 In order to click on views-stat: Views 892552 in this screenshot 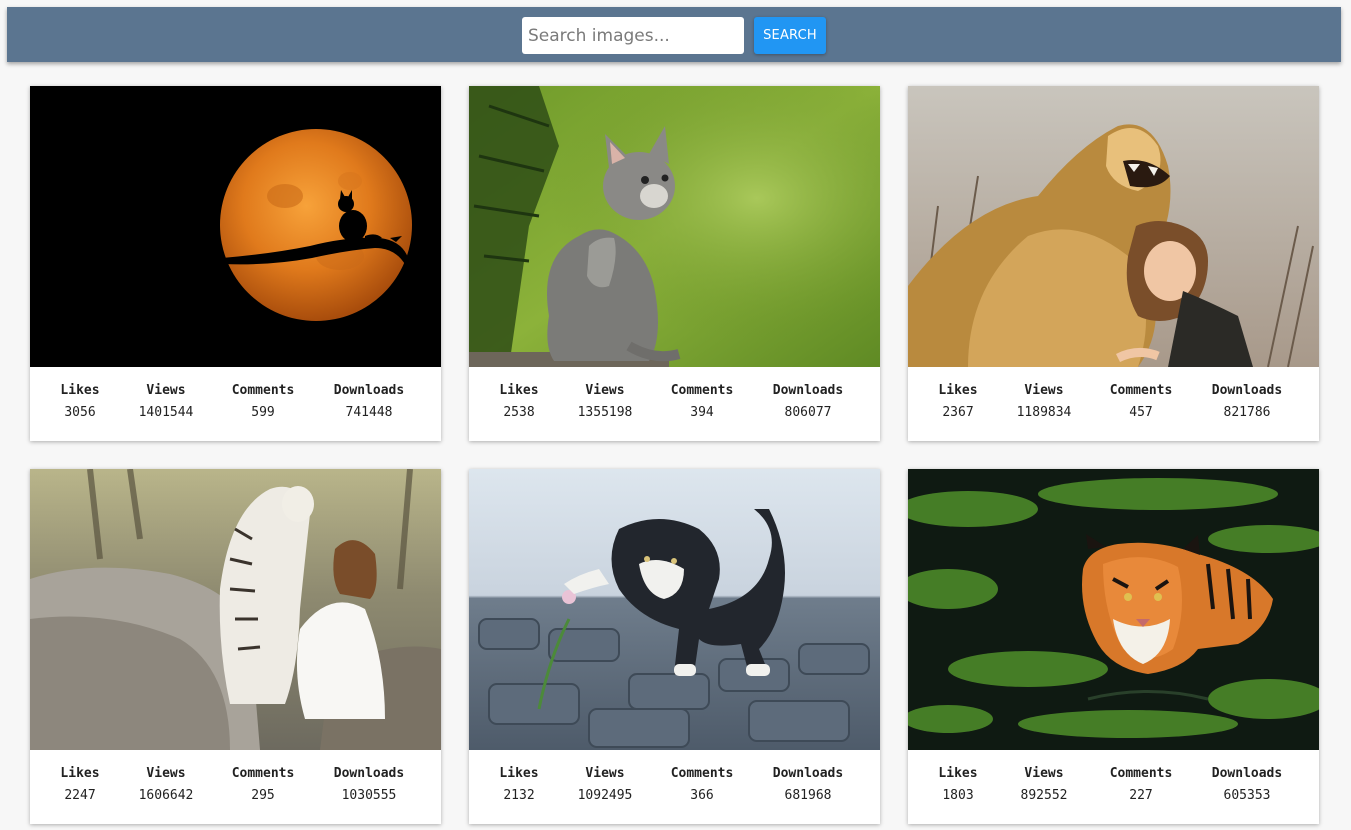, I will do `click(1044, 785)`.